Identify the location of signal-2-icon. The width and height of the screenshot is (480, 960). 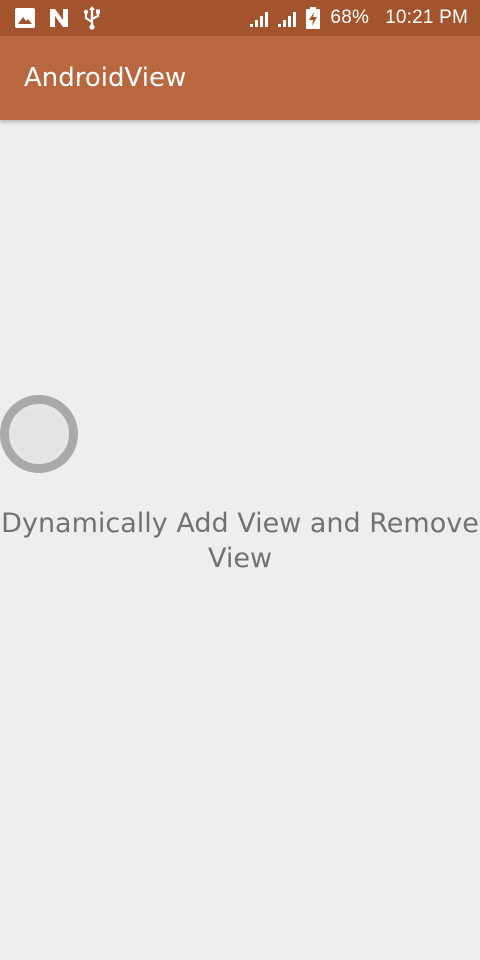
(289, 18).